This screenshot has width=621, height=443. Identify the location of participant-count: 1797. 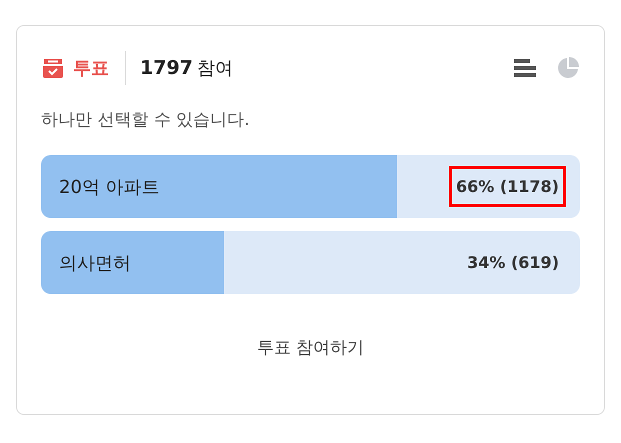
(166, 68).